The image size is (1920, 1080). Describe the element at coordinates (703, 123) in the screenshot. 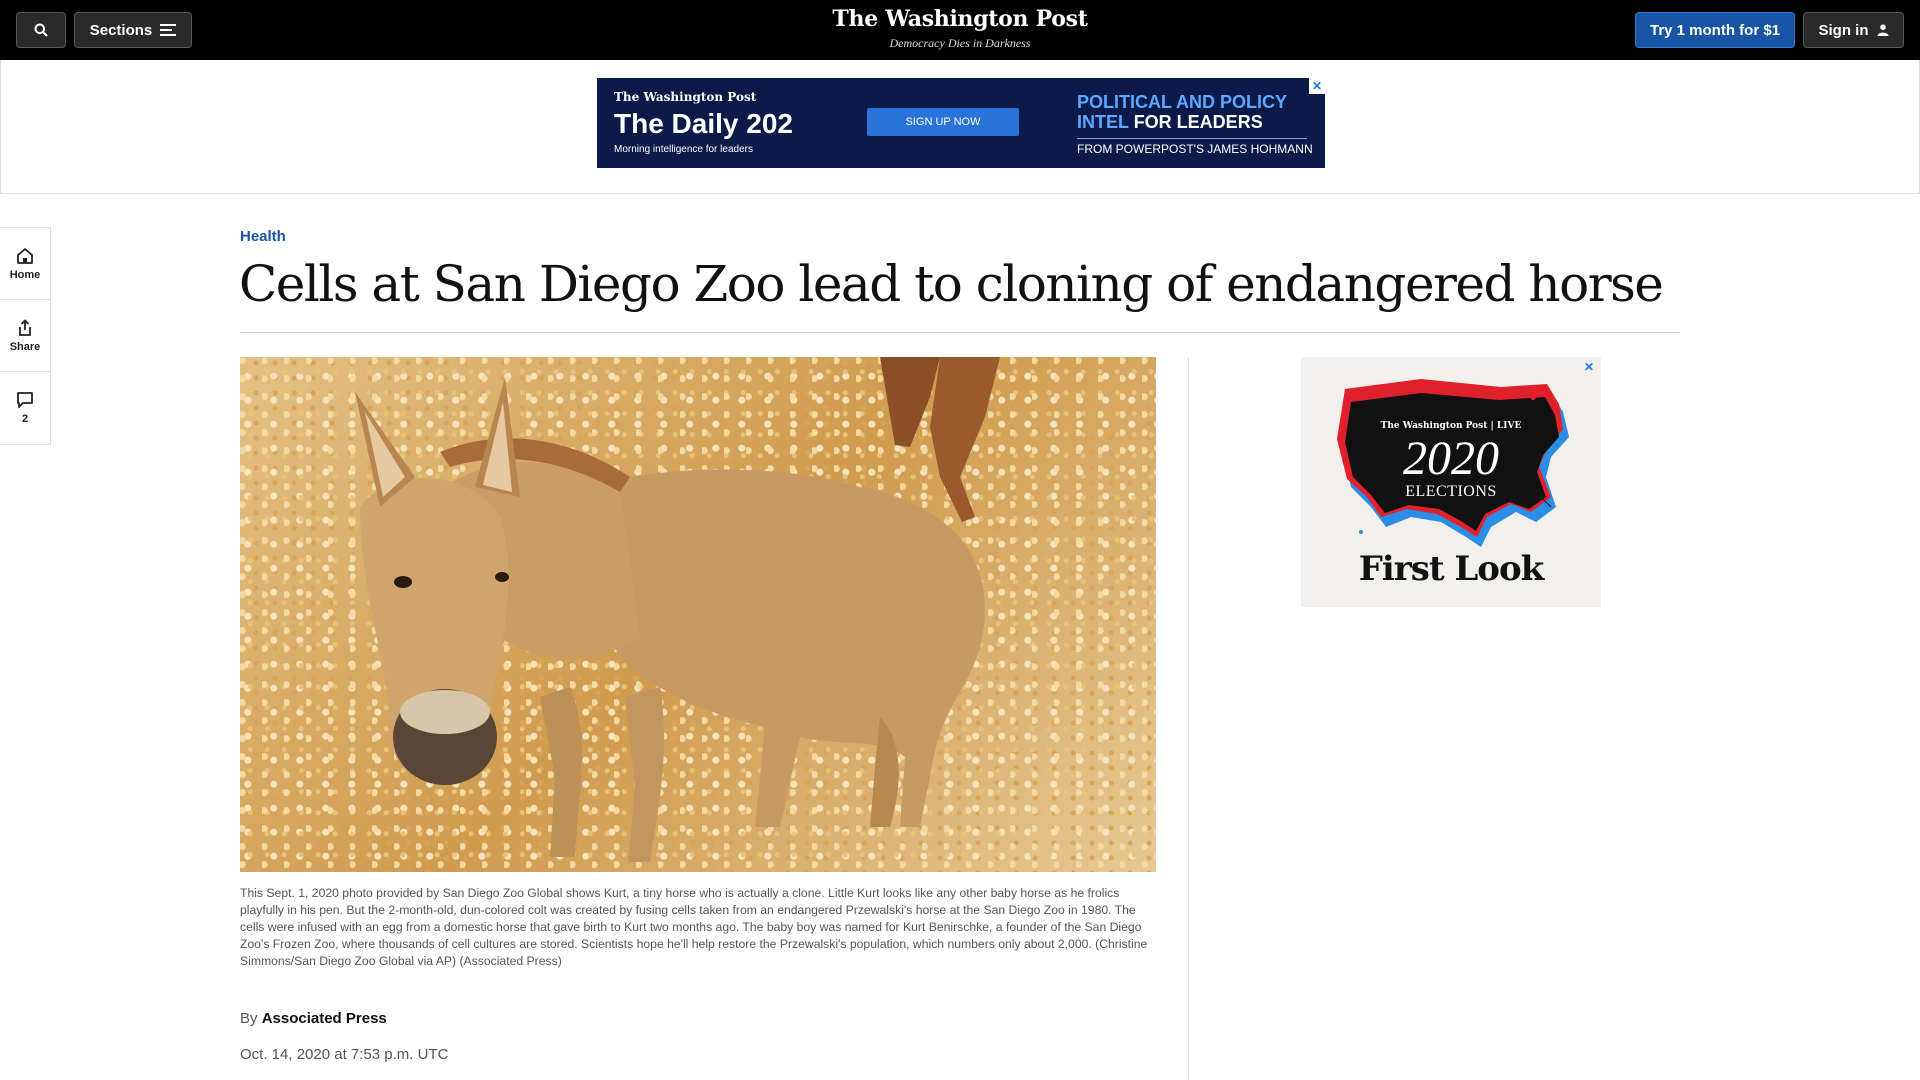

I see `ad-title: The Daily 202` at that location.